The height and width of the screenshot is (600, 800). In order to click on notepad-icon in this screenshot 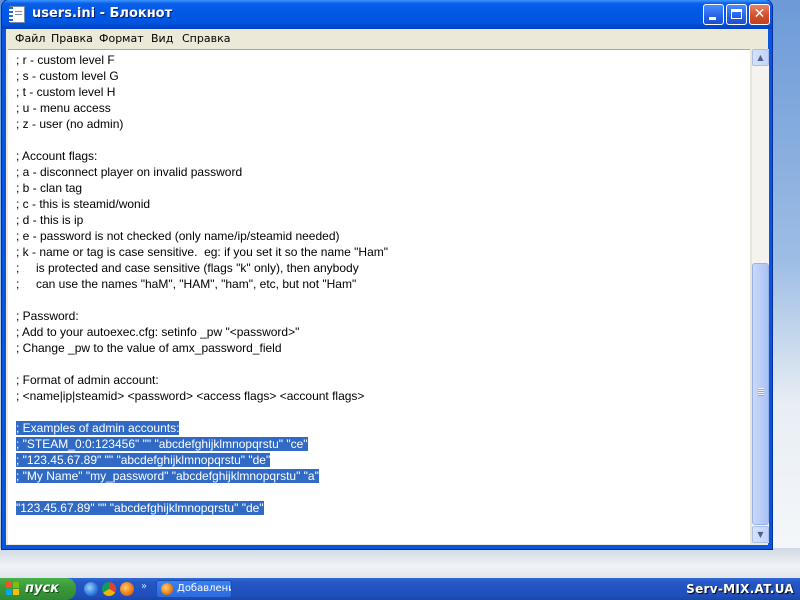, I will do `click(17, 14)`.